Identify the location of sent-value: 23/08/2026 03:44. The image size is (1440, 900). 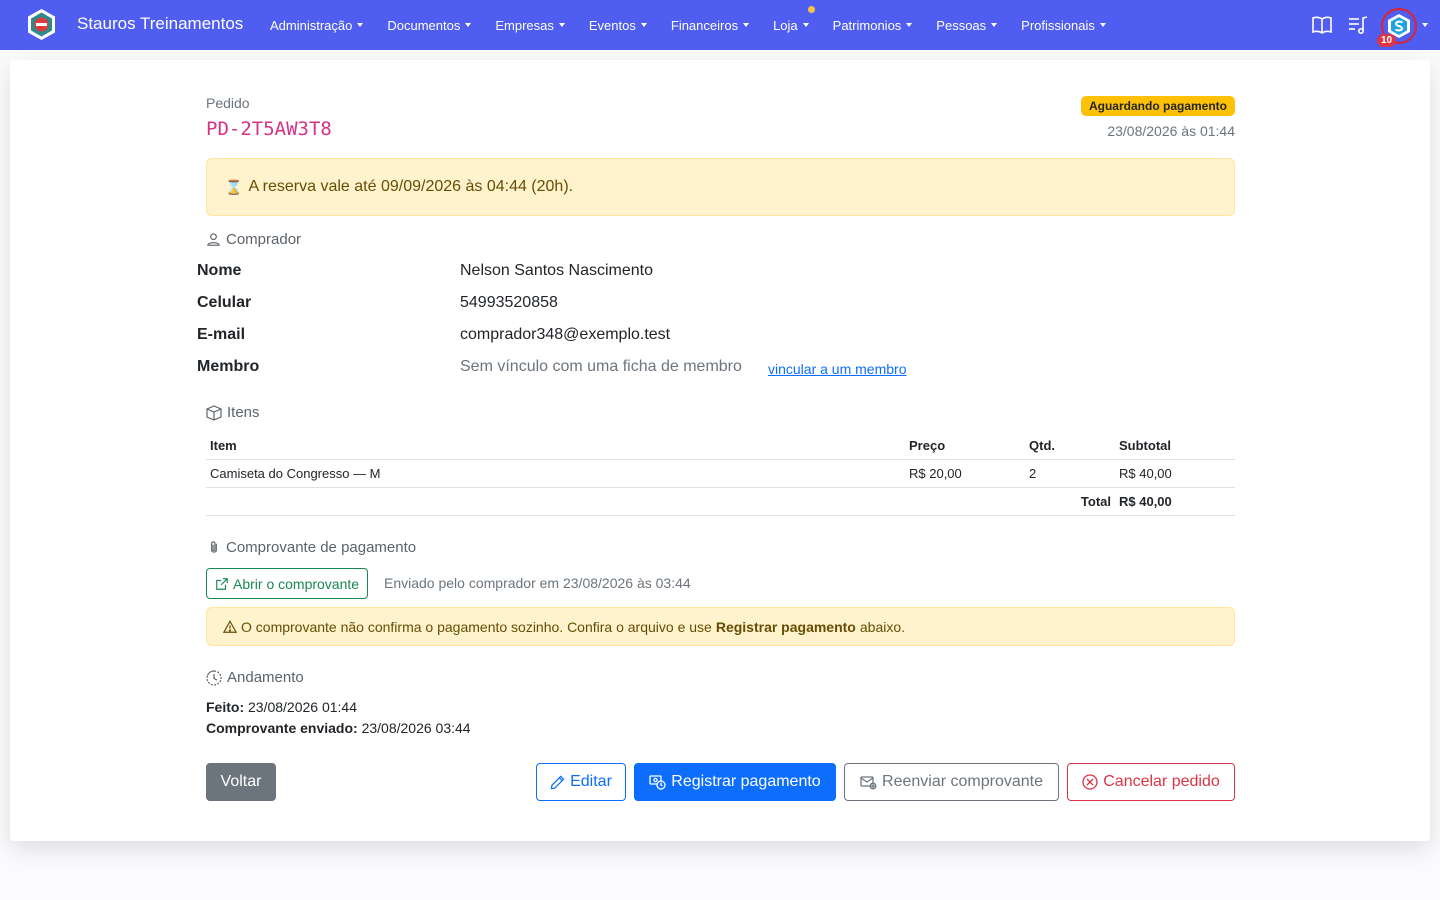
(416, 728).